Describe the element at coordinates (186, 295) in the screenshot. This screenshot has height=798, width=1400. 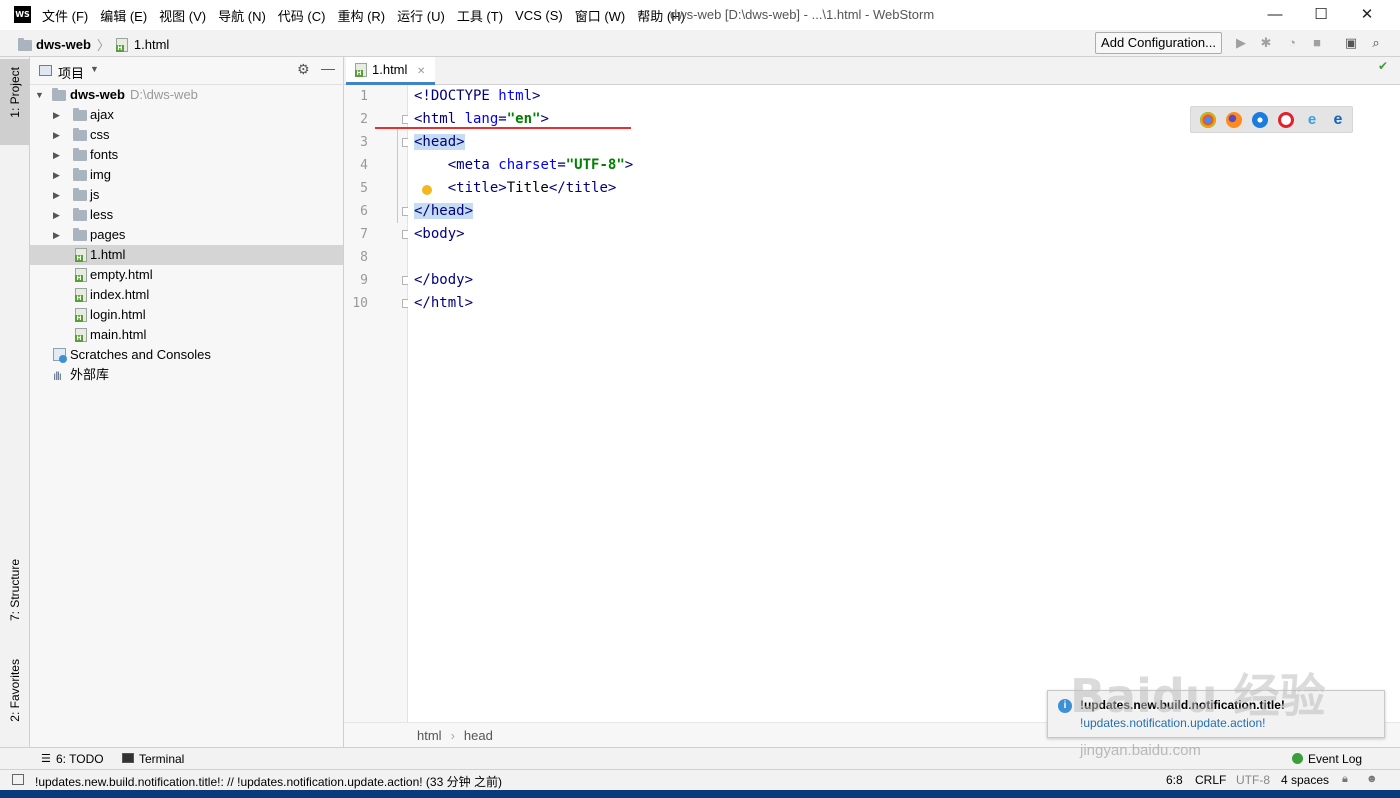
I see `tree-file-index-html: index.html` at that location.